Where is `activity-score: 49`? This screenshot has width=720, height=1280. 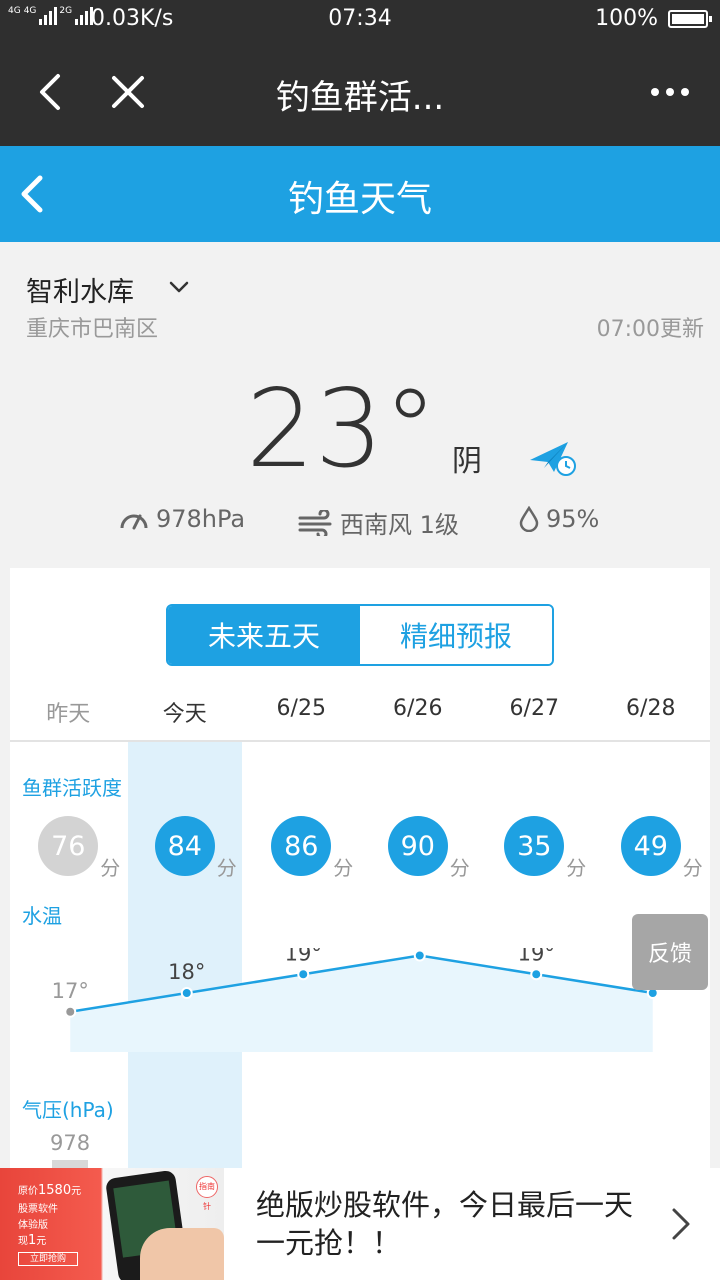
activity-score: 49 is located at coordinates (650, 846).